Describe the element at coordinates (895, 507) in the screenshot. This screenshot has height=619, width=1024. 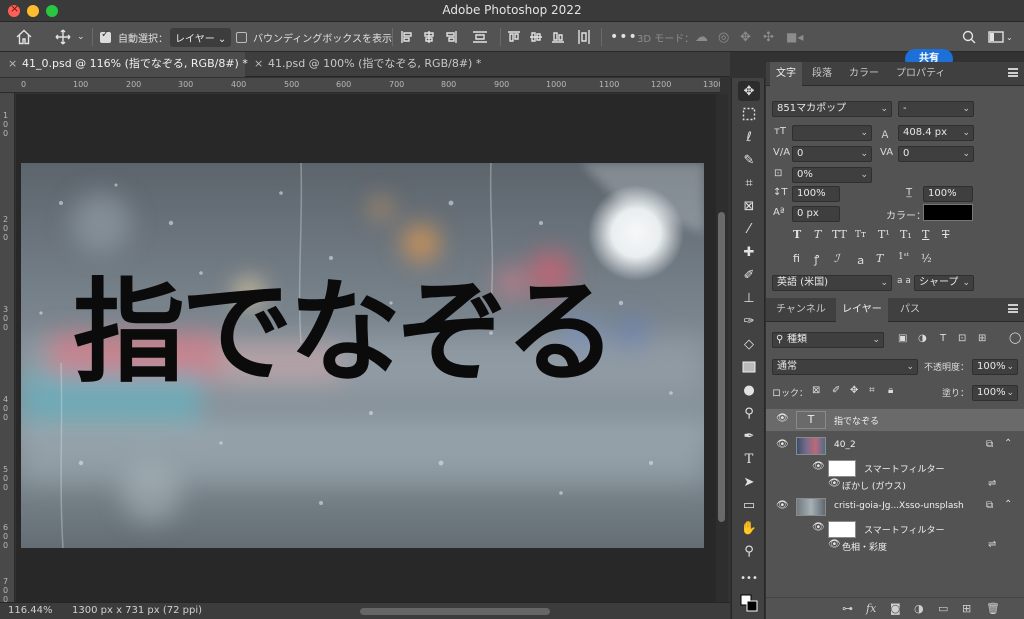
I see `layer-row-cristi-goia: 👁︎ cristi-goia-Jg...Xsso-unsplash ⧉ ⌃` at that location.